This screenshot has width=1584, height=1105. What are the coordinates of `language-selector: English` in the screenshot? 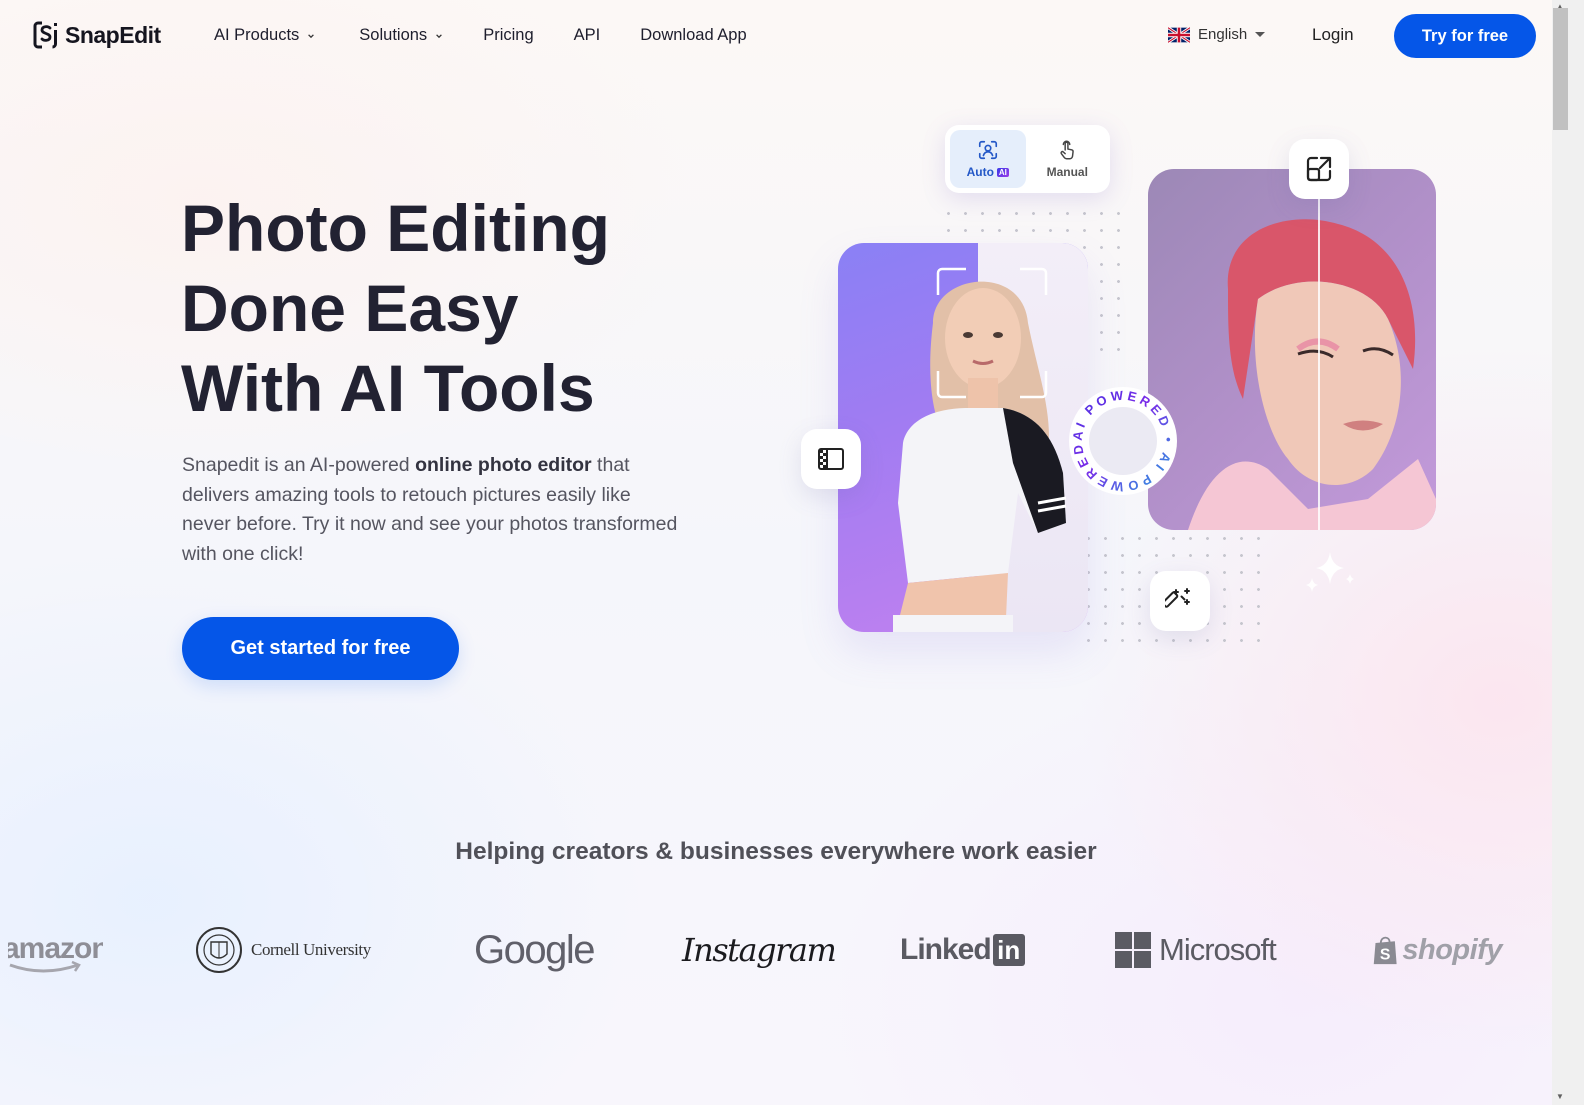 It's located at (1217, 34).